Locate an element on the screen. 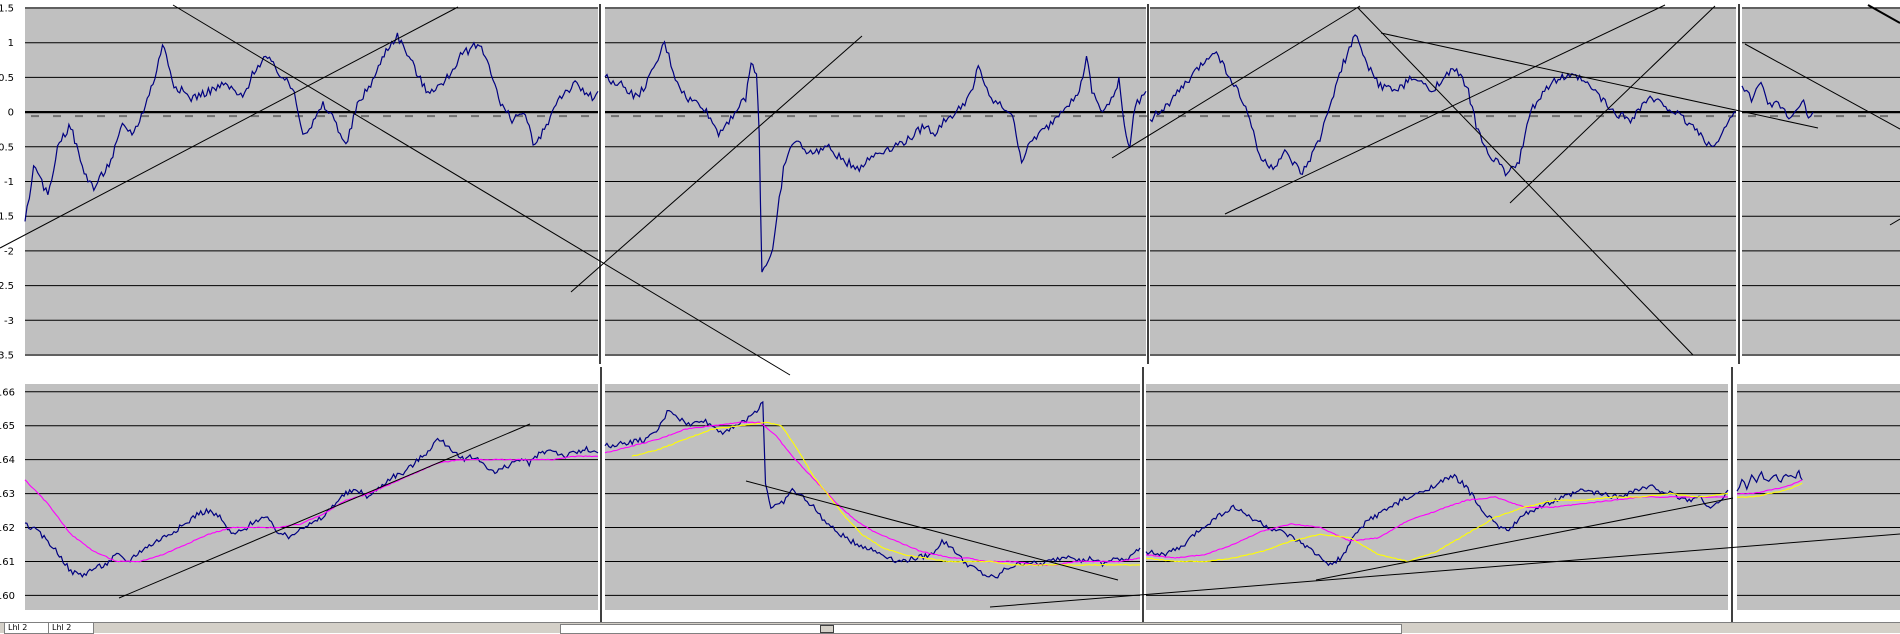 Image resolution: width=1900 pixels, height=634 pixels. y-tick-label: 160 is located at coordinates (7, 596).